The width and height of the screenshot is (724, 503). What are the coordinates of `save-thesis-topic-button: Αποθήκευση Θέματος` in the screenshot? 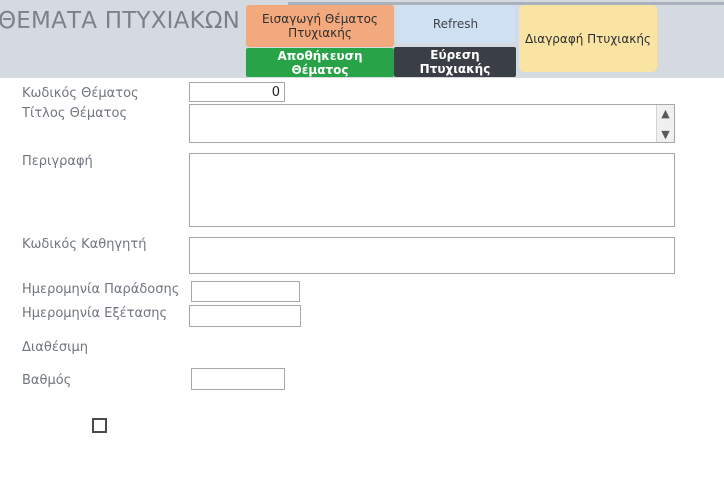 It's located at (320, 62).